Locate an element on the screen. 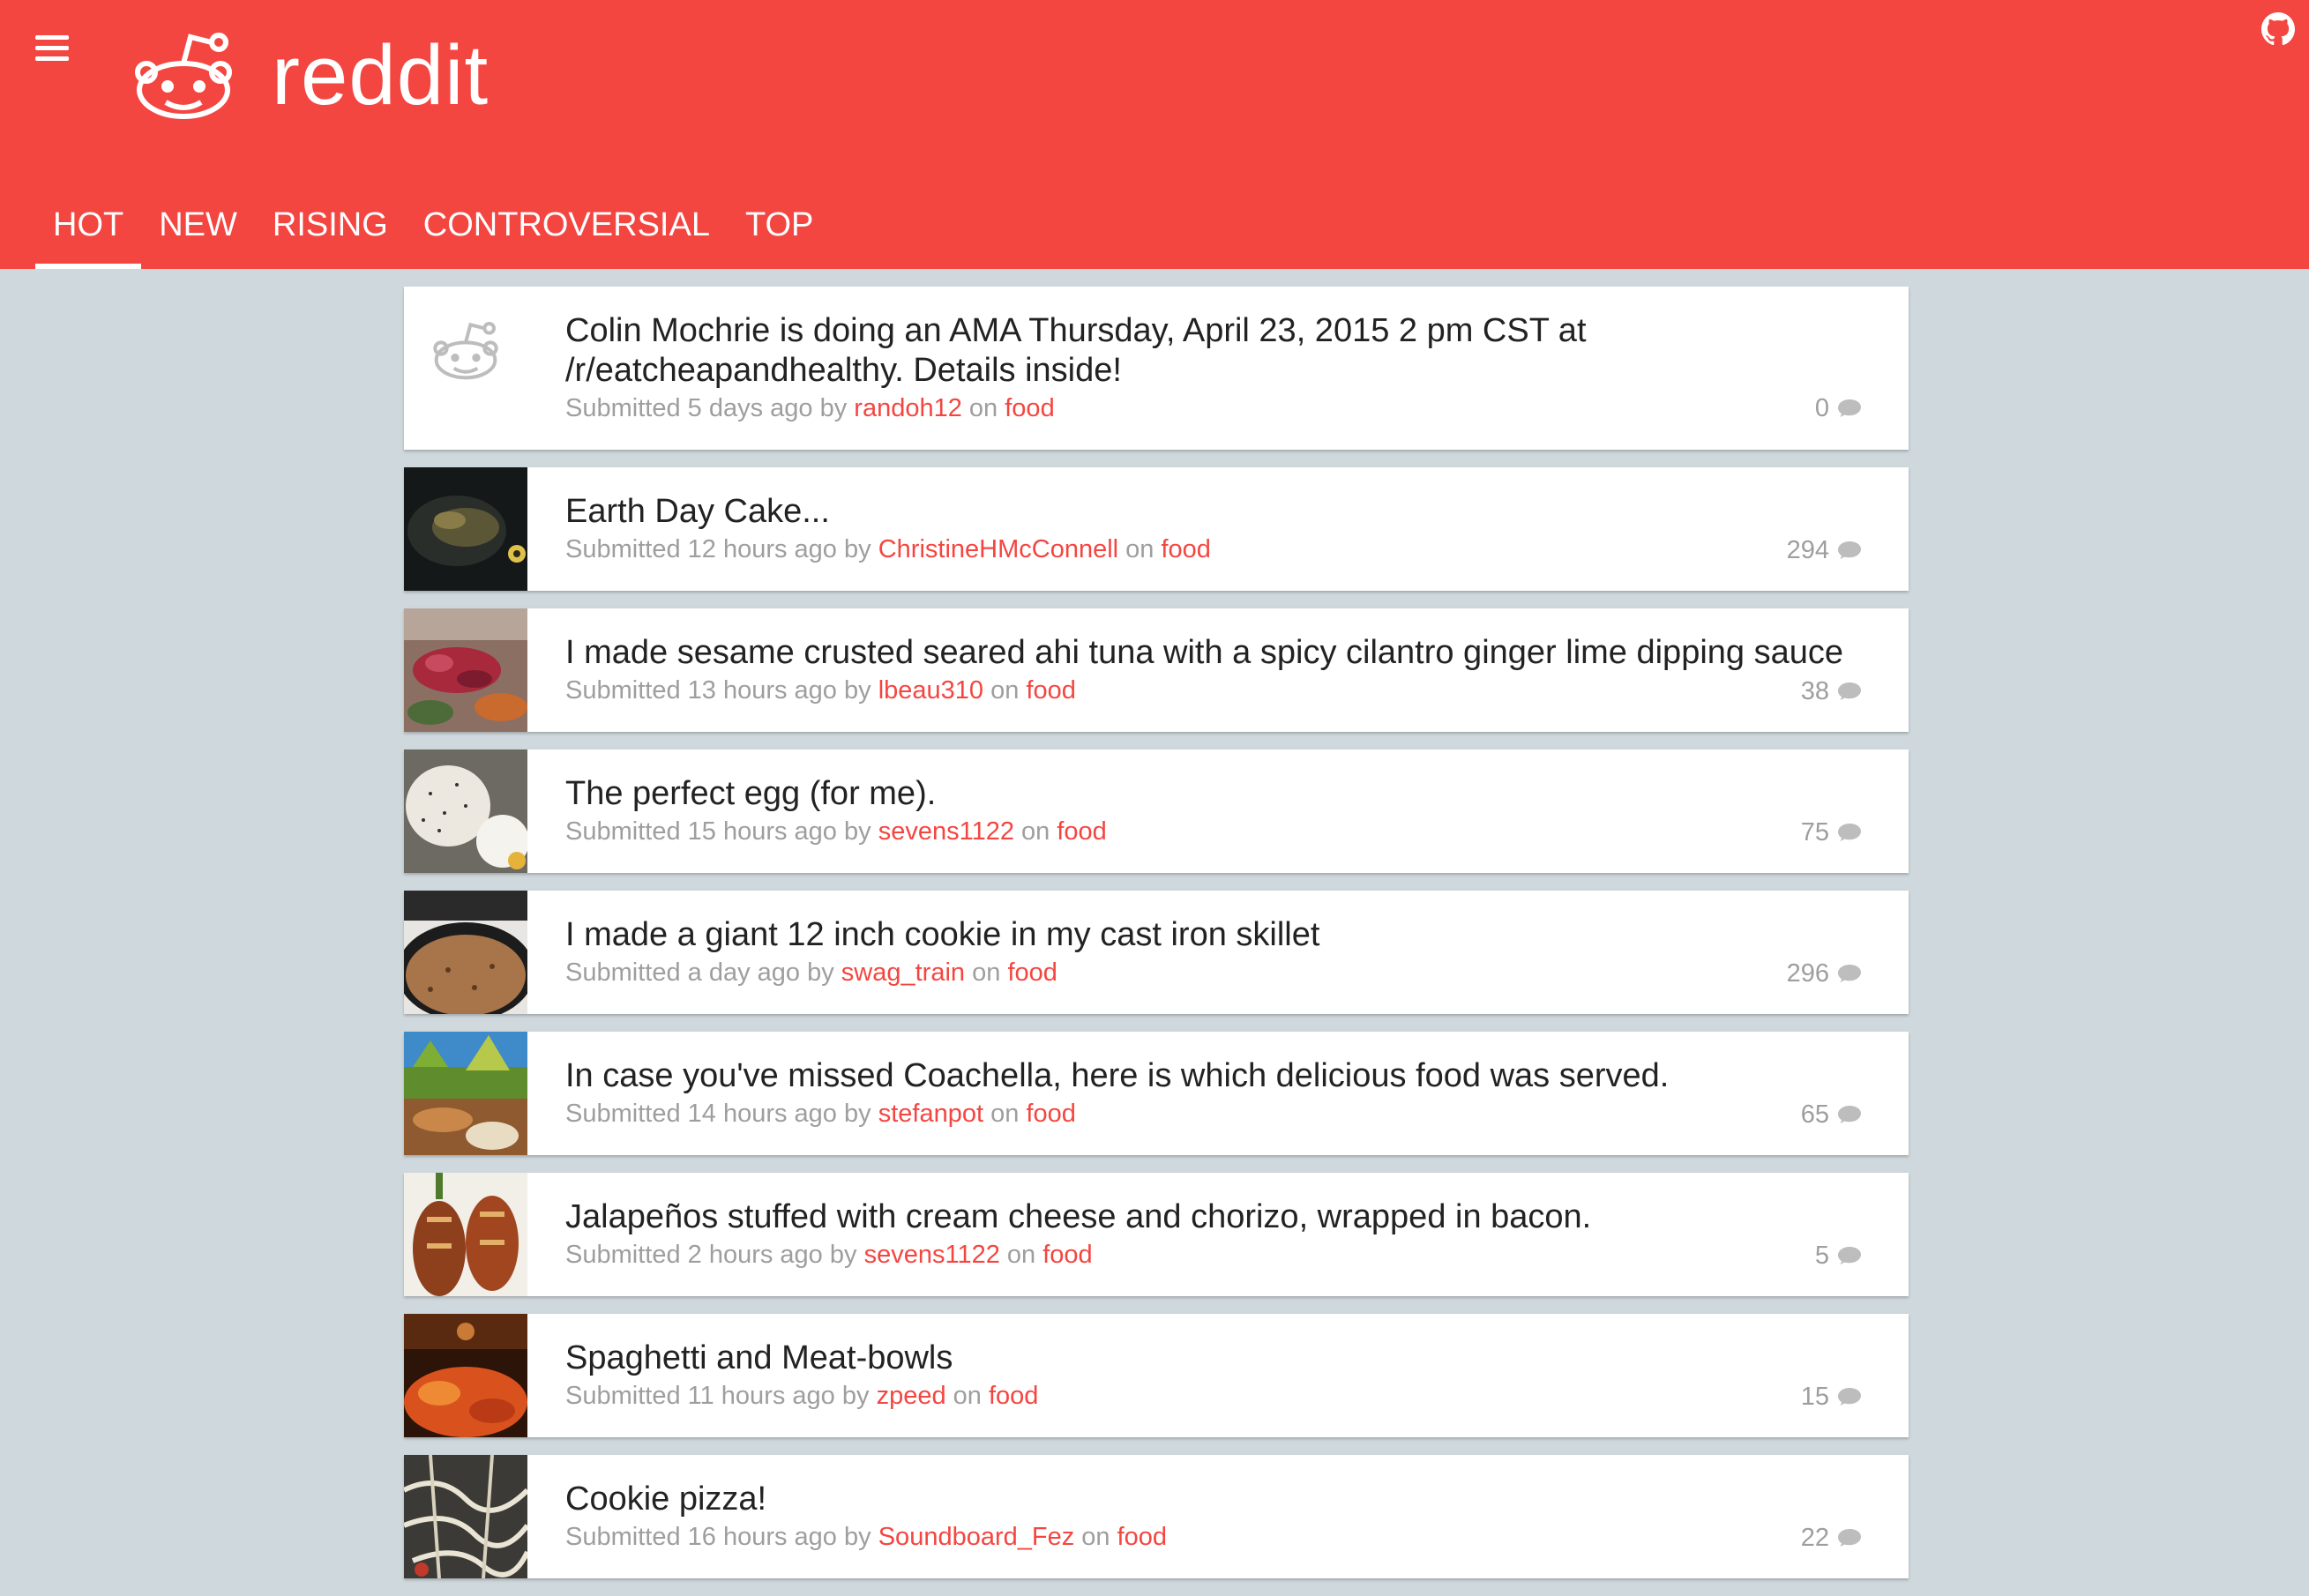  comments-link: 15 is located at coordinates (1832, 1397).